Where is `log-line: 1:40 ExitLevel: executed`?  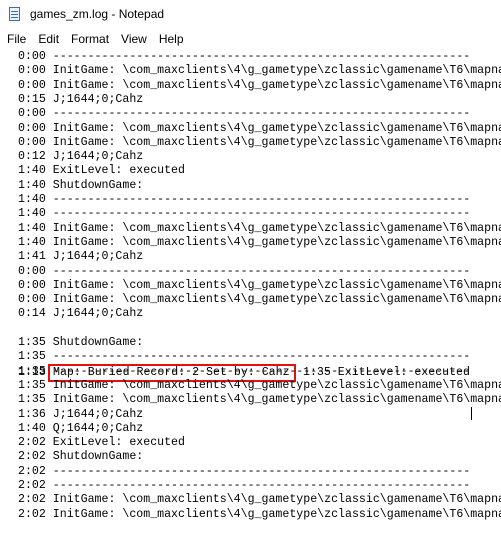
log-line: 1:40 ExitLevel: executed is located at coordinates (101, 170).